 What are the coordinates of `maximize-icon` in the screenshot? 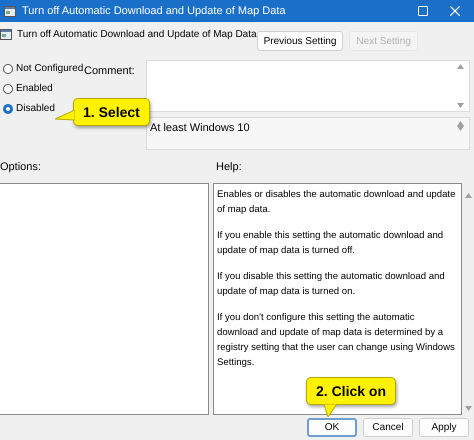 It's located at (423, 11).